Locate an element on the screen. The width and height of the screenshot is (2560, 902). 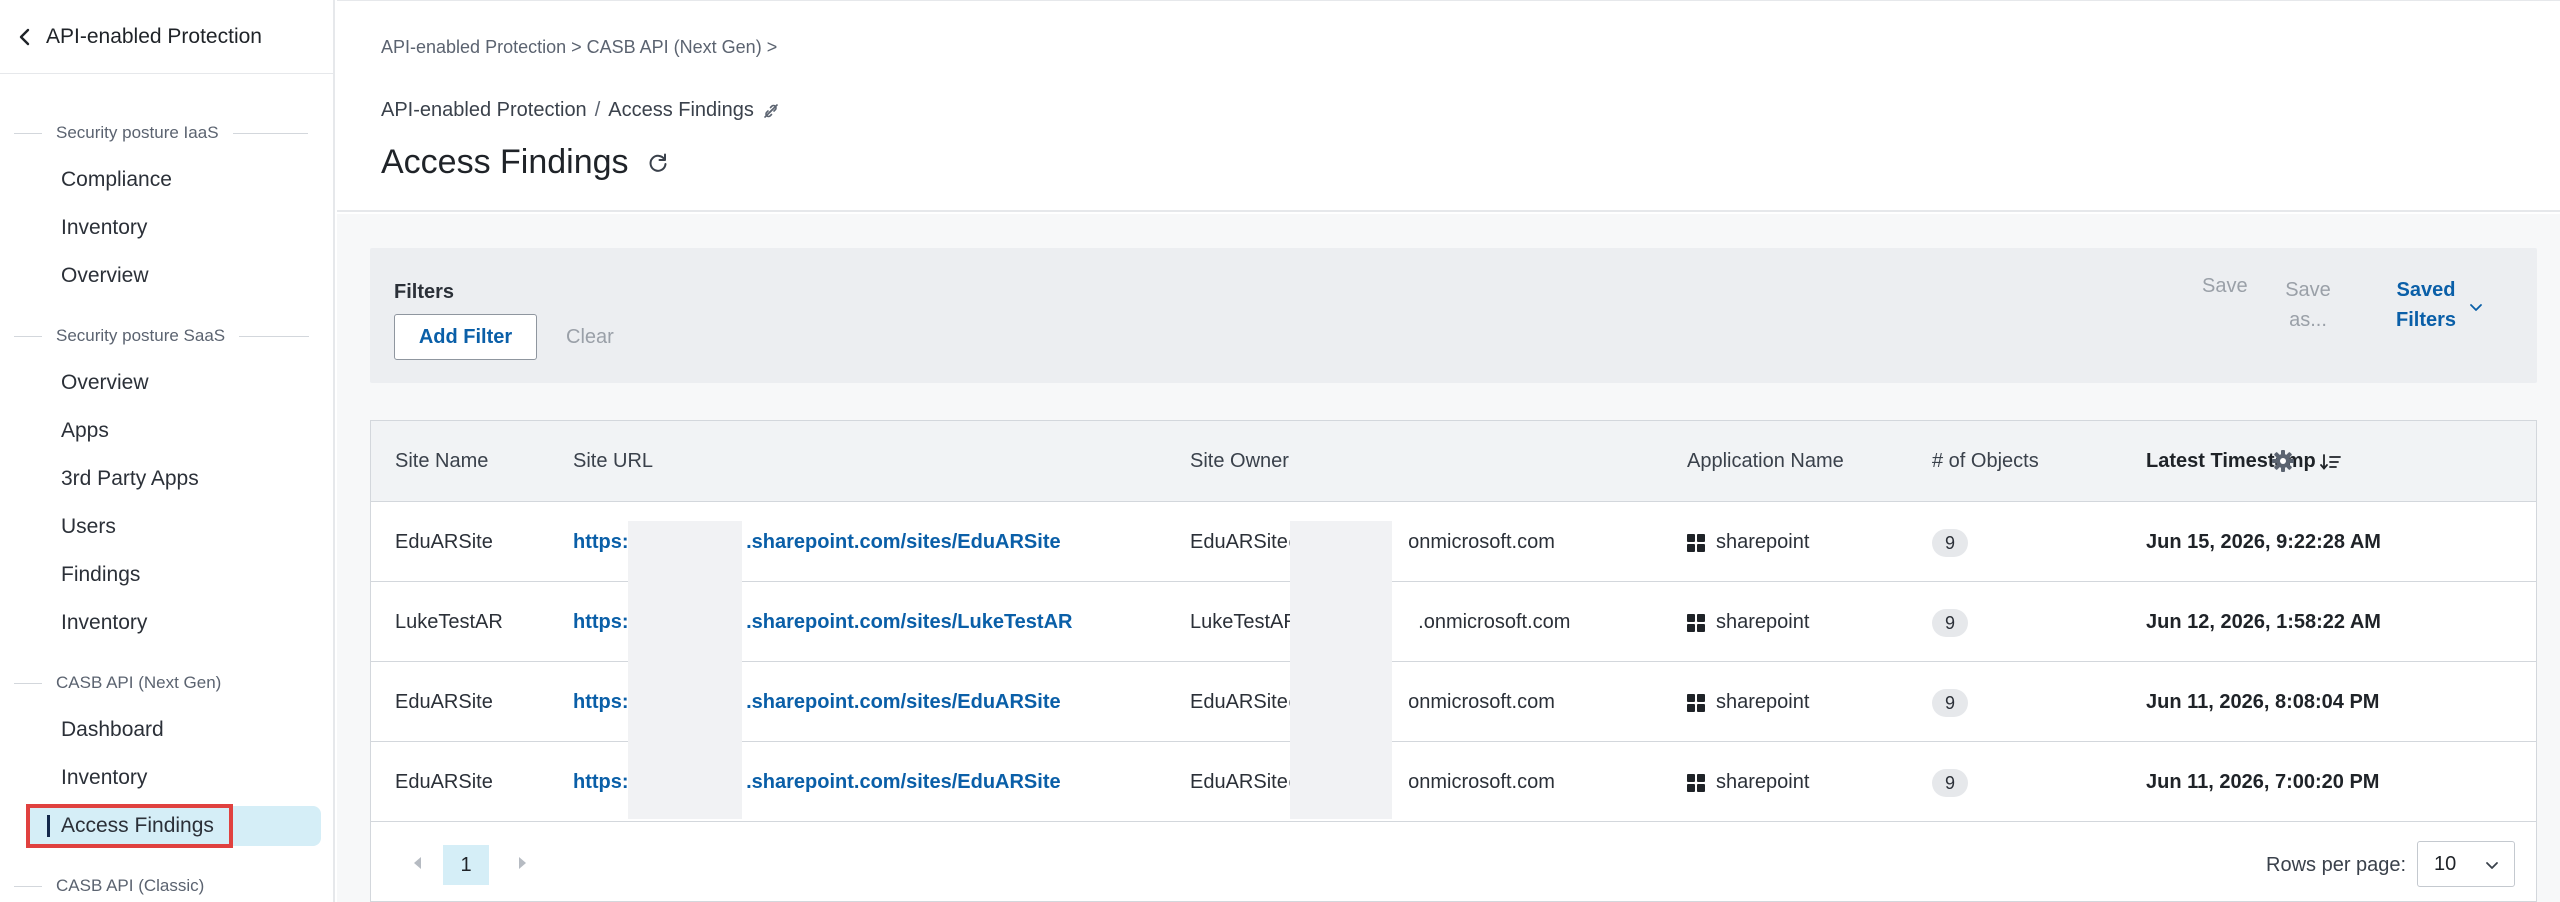
column-header-site-url: Site URL is located at coordinates (613, 461).